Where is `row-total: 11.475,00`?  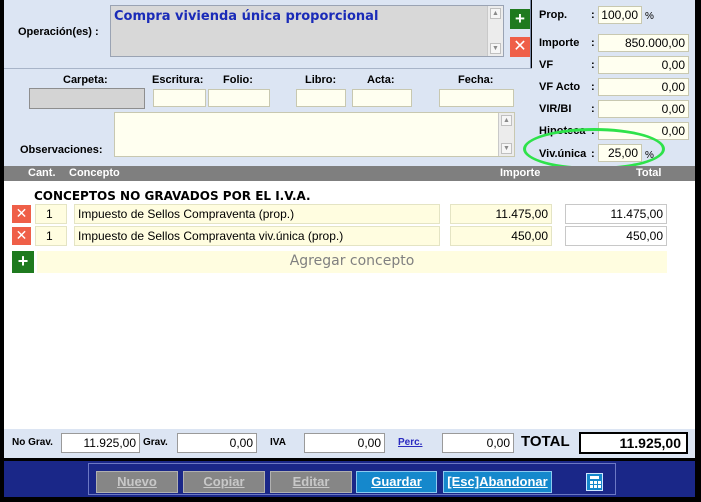
row-total: 11.475,00 is located at coordinates (616, 214).